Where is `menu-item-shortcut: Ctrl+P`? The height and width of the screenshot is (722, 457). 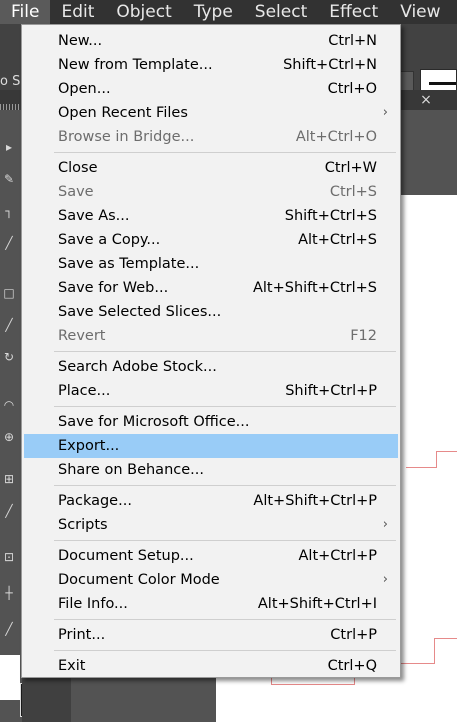 menu-item-shortcut: Ctrl+P is located at coordinates (353, 635).